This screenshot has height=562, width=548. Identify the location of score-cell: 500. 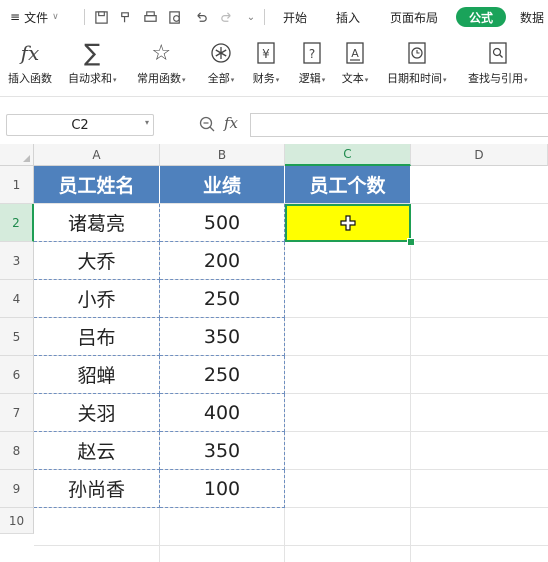
(222, 223).